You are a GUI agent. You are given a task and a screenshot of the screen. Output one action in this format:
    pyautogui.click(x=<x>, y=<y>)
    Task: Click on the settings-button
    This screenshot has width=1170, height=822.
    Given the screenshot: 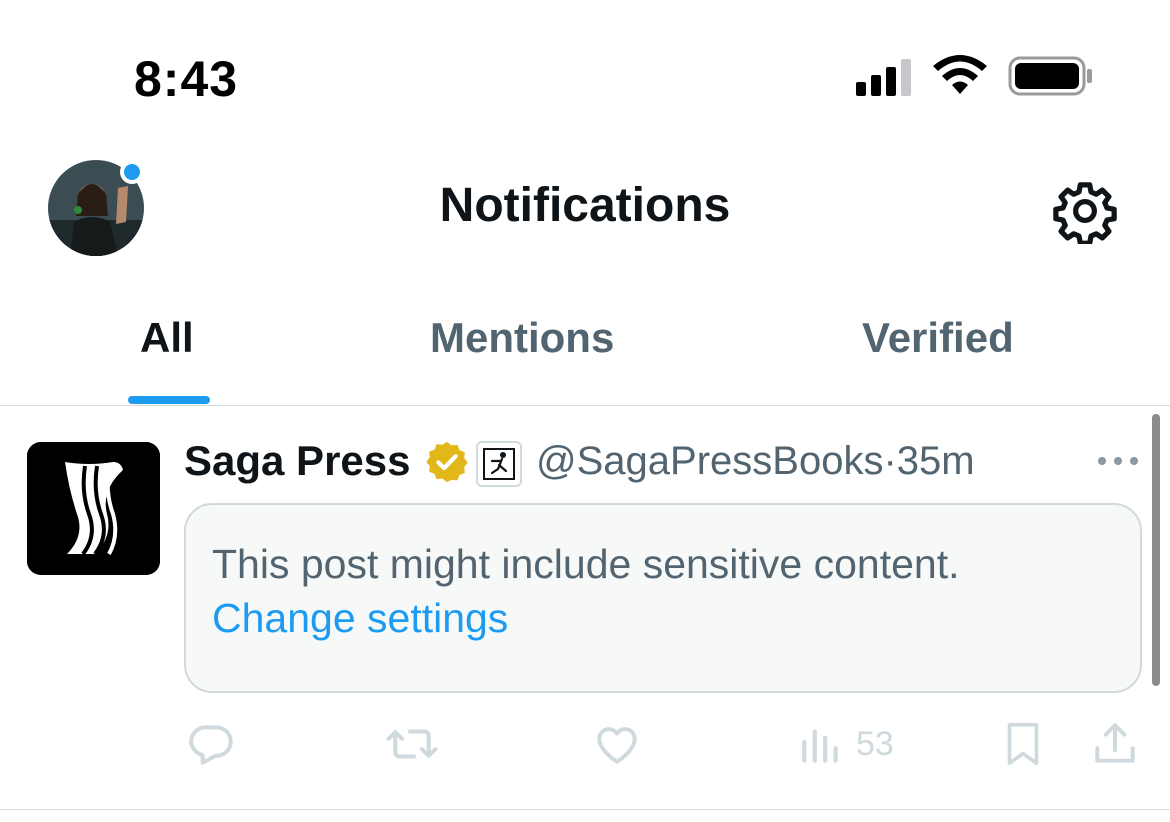 What is the action you would take?
    pyautogui.click(x=1085, y=212)
    